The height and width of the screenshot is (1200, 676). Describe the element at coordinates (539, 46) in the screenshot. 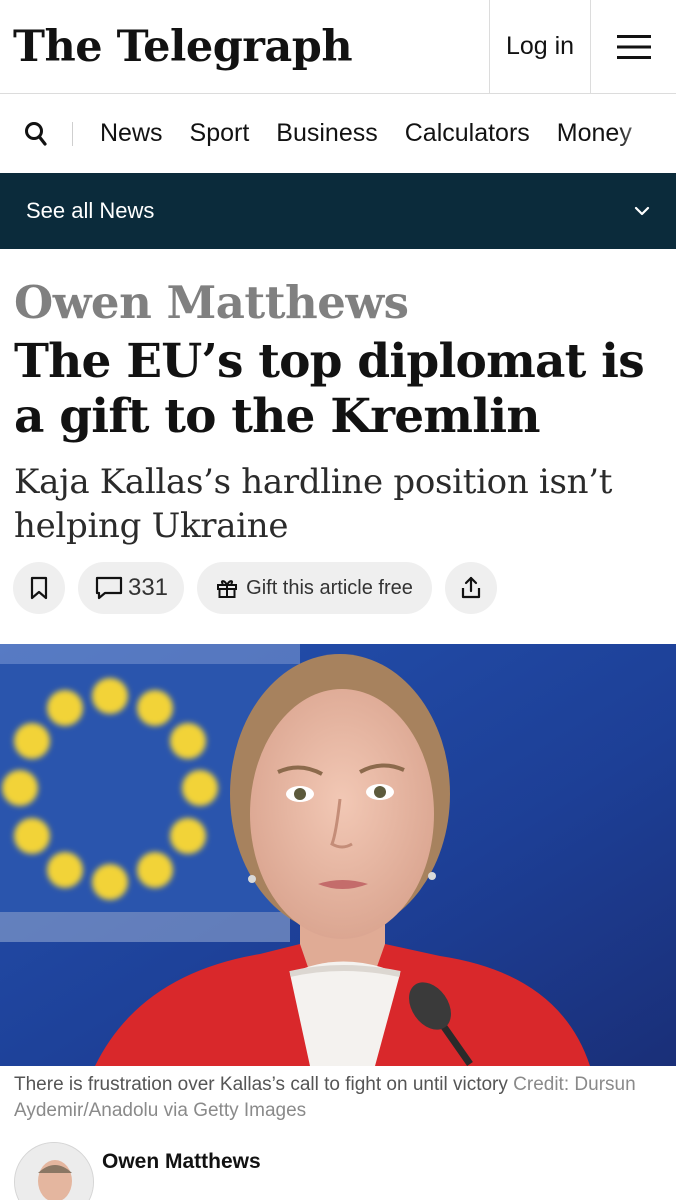

I see `login-button: Log in` at that location.